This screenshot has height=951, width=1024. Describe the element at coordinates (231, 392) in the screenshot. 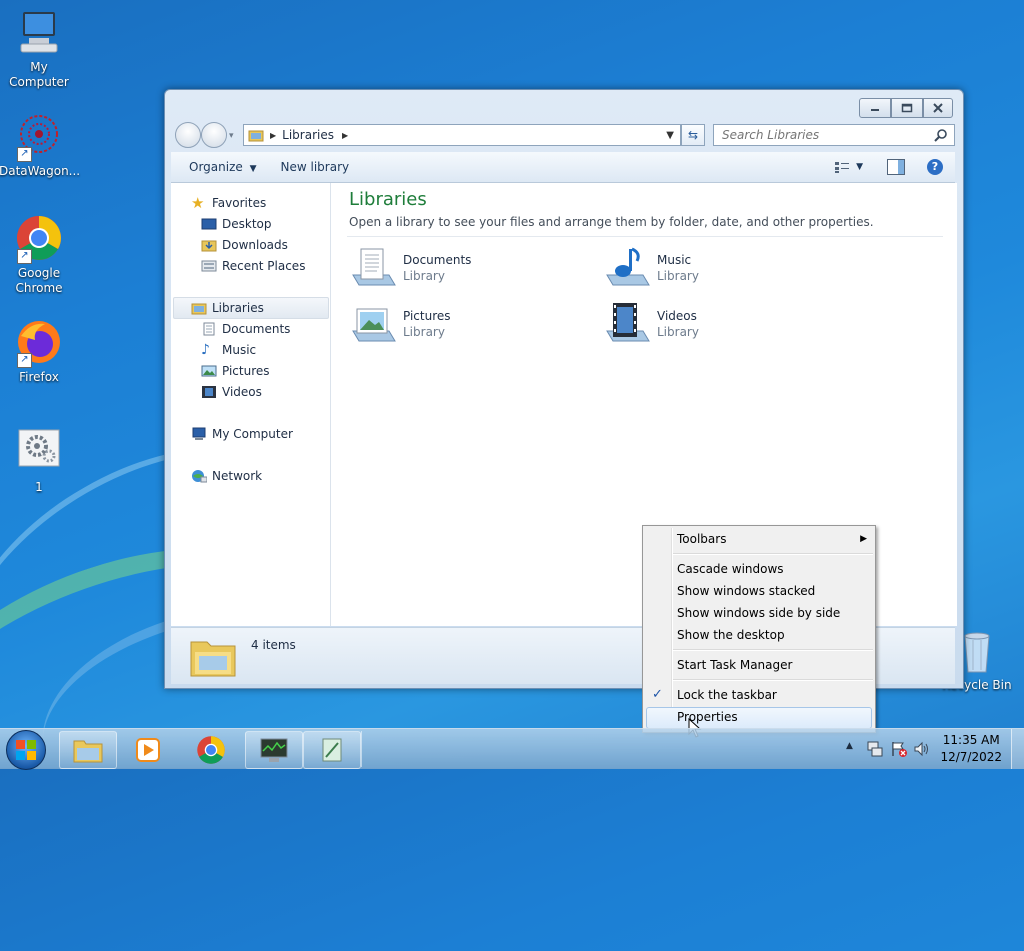

I see `nav-videos: Videos` at that location.